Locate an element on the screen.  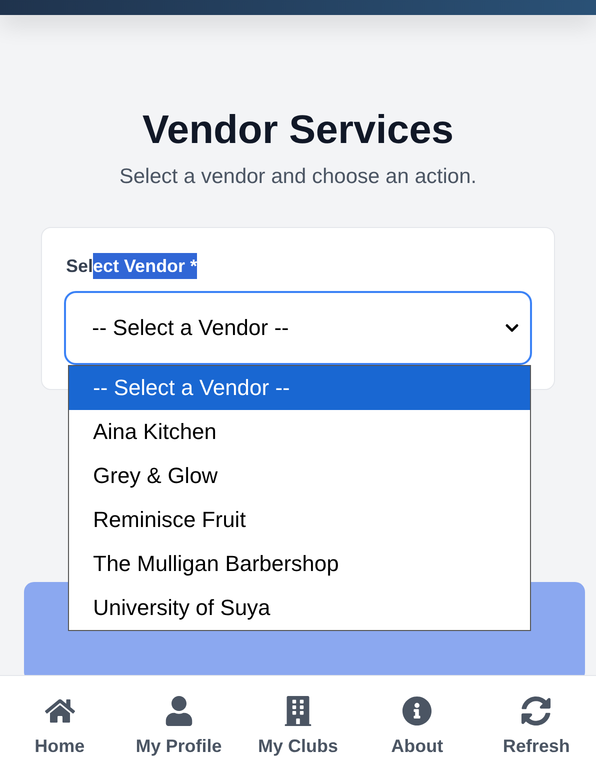
nav-item: About is located at coordinates (417, 726).